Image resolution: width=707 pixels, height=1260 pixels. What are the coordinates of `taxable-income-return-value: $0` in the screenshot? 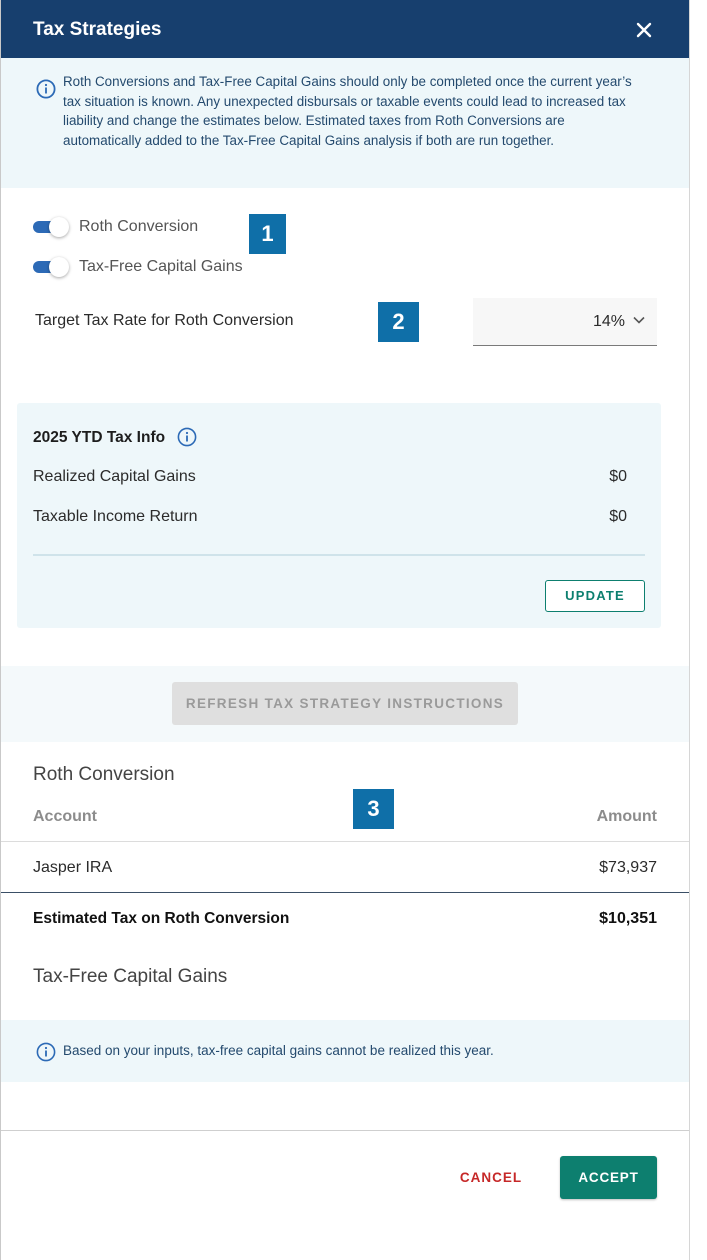 It's located at (618, 516).